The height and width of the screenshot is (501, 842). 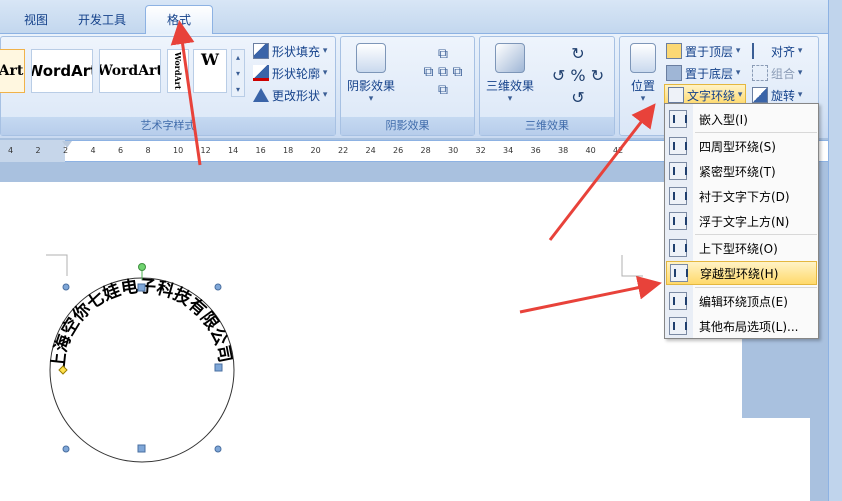 I want to click on arrow-to-format-tab, so click(x=186, y=93).